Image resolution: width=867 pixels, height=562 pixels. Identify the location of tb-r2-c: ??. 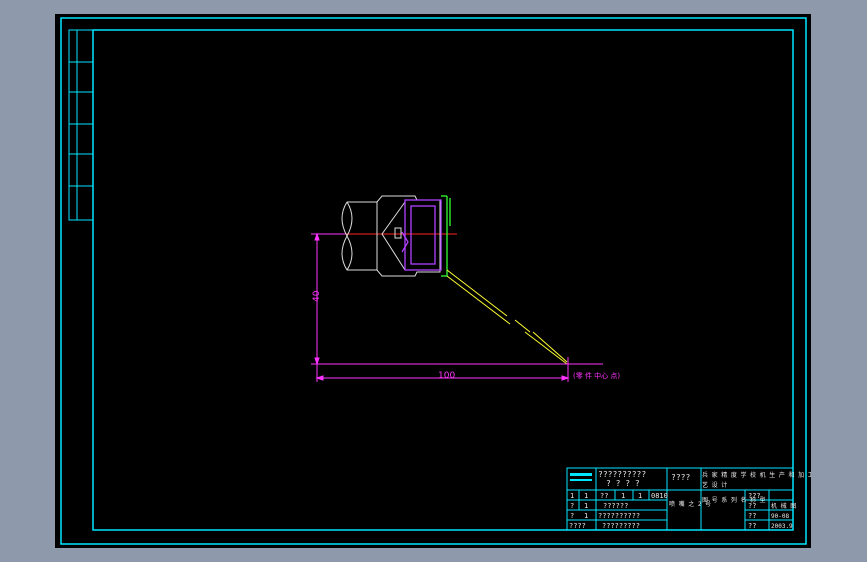
(604, 496).